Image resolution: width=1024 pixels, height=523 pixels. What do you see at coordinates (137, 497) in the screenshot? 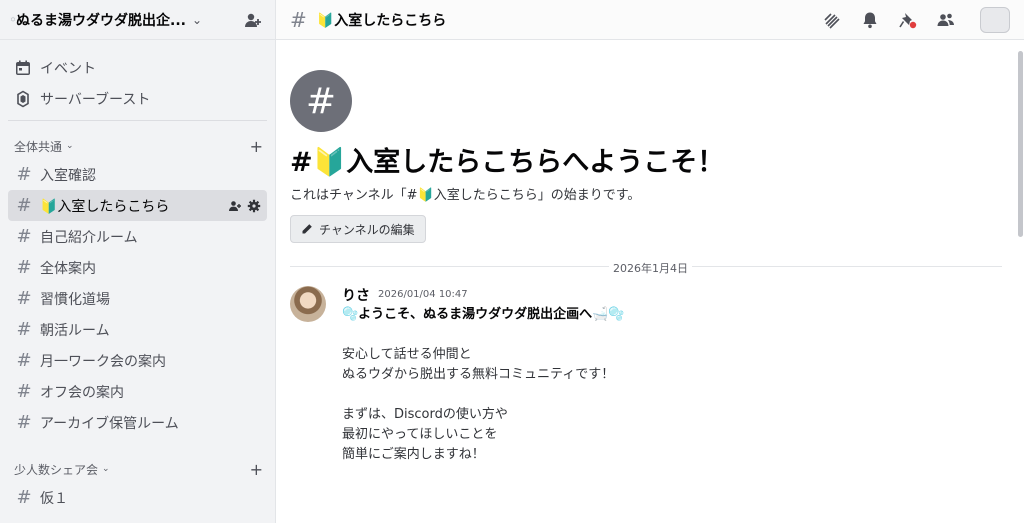
I see `channel-item-locked: # 仮１` at bounding box center [137, 497].